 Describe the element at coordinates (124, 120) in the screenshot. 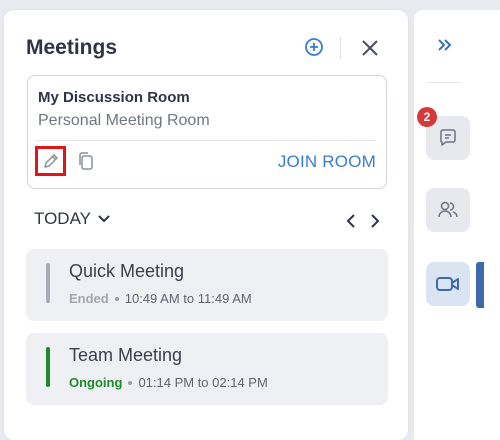

I see `room-subtitle: Personal Meeting Room` at that location.